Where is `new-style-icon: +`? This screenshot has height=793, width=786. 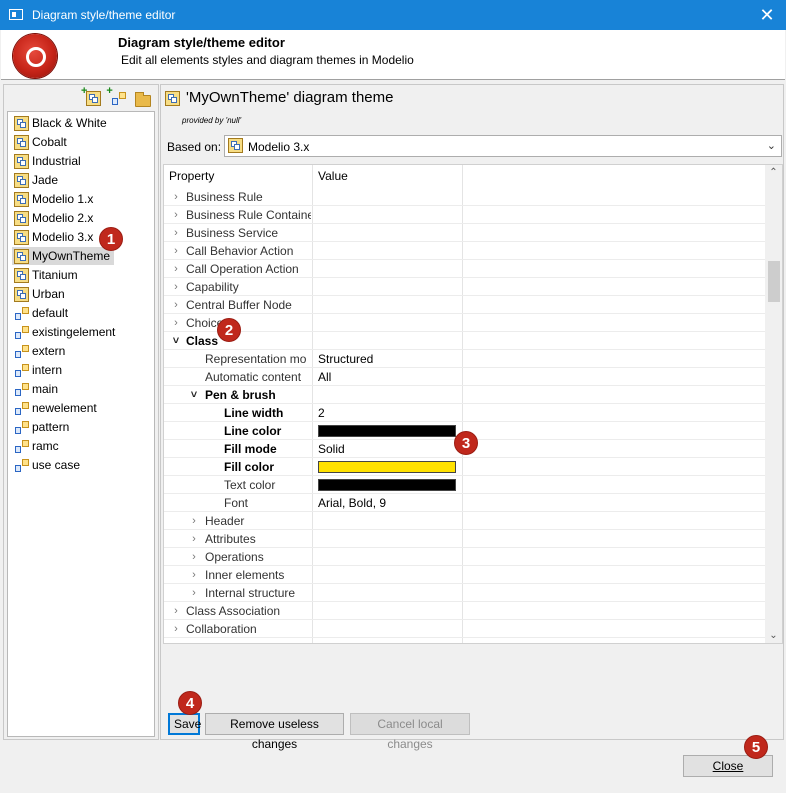
new-style-icon: + is located at coordinates (116, 96).